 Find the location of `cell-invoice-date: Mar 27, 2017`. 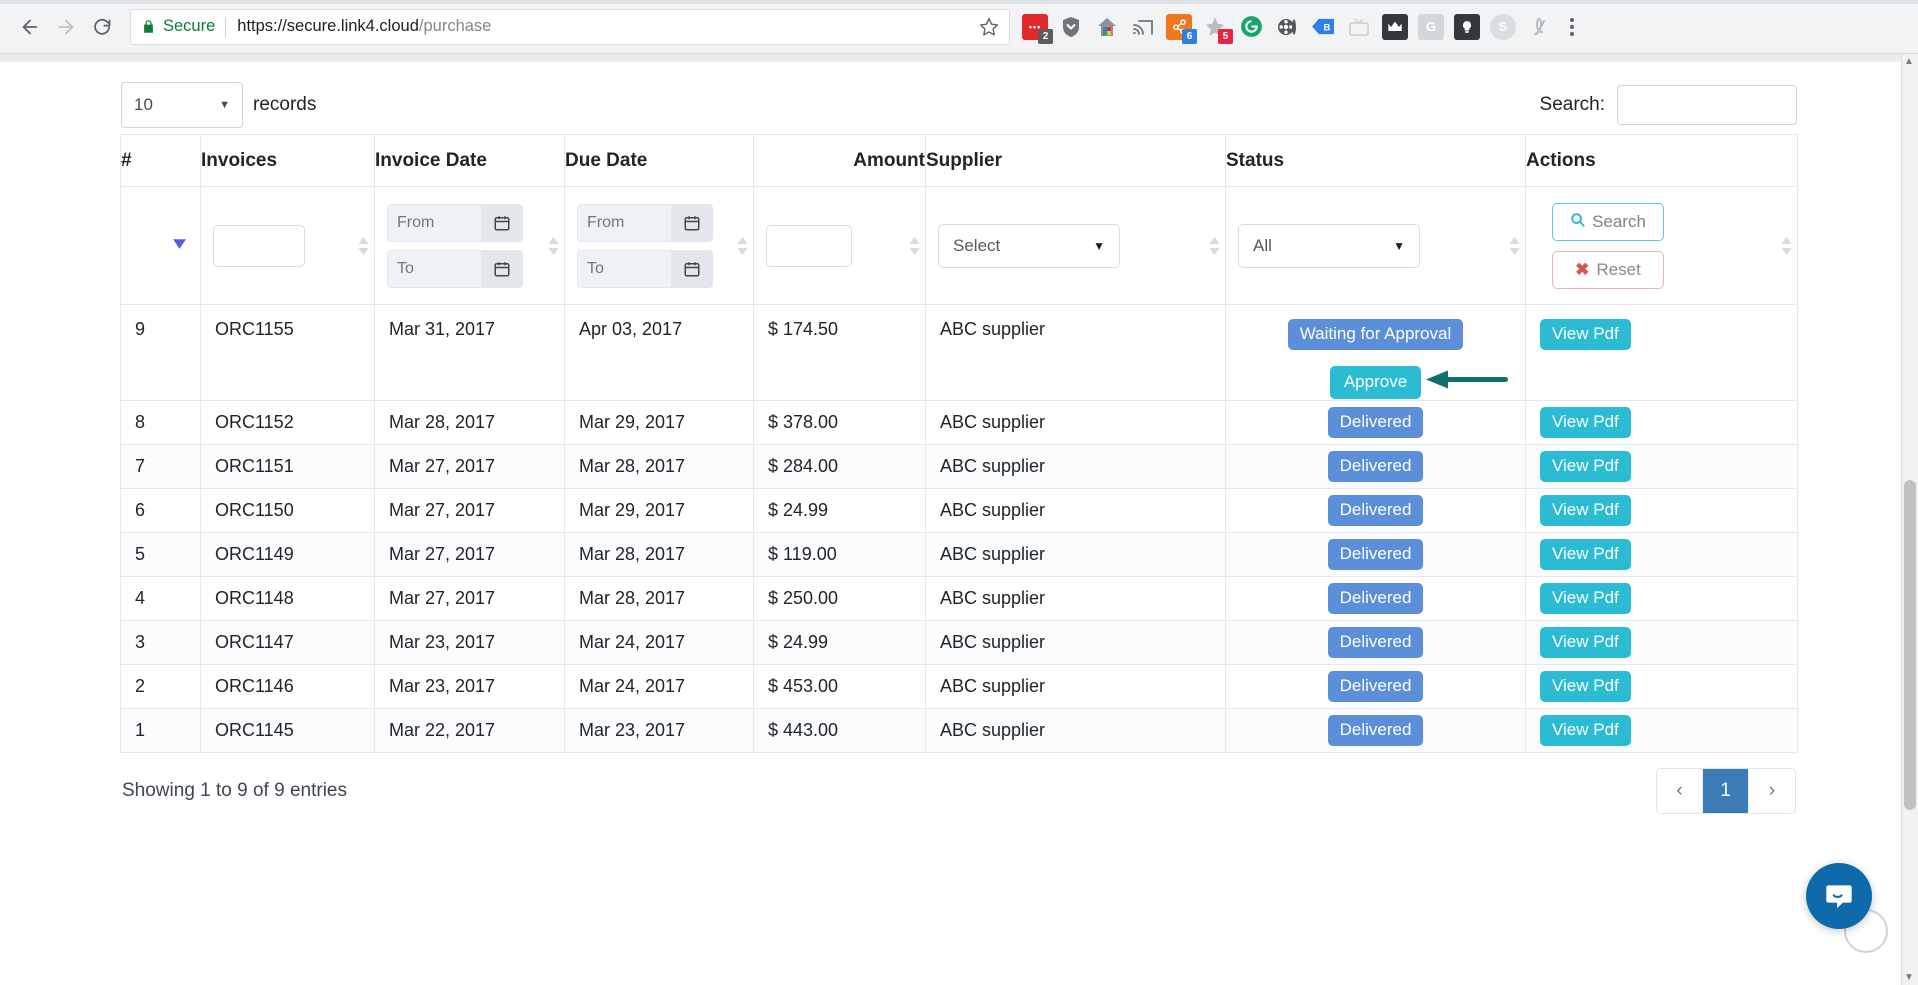

cell-invoice-date: Mar 27, 2017 is located at coordinates (469, 466).